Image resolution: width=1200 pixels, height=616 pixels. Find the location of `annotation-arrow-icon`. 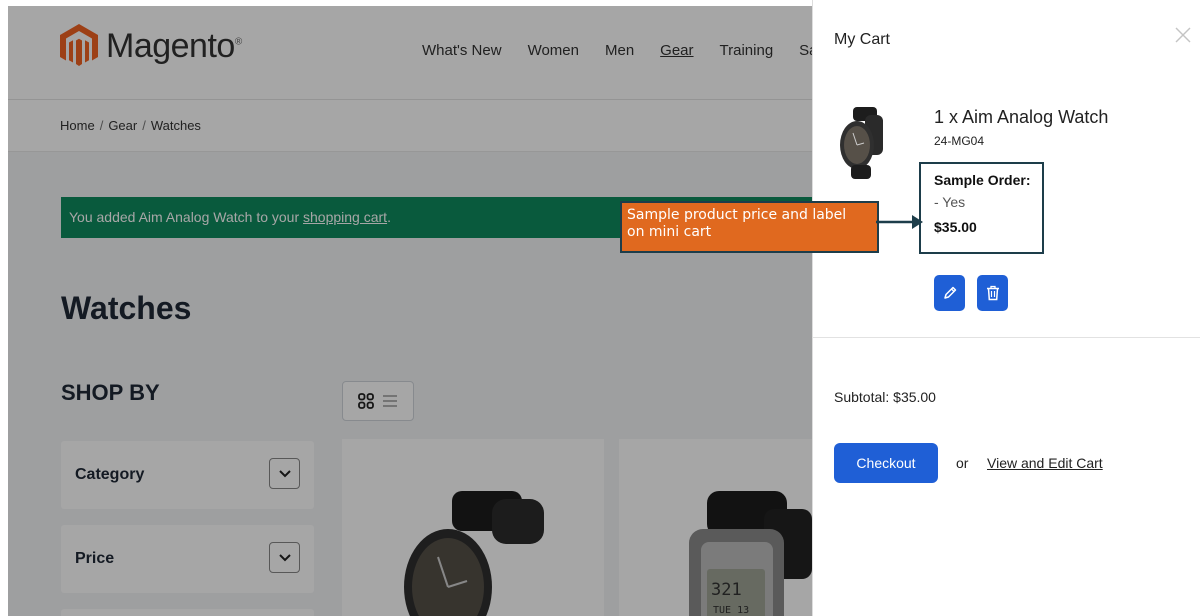

annotation-arrow-icon is located at coordinates (899, 222).